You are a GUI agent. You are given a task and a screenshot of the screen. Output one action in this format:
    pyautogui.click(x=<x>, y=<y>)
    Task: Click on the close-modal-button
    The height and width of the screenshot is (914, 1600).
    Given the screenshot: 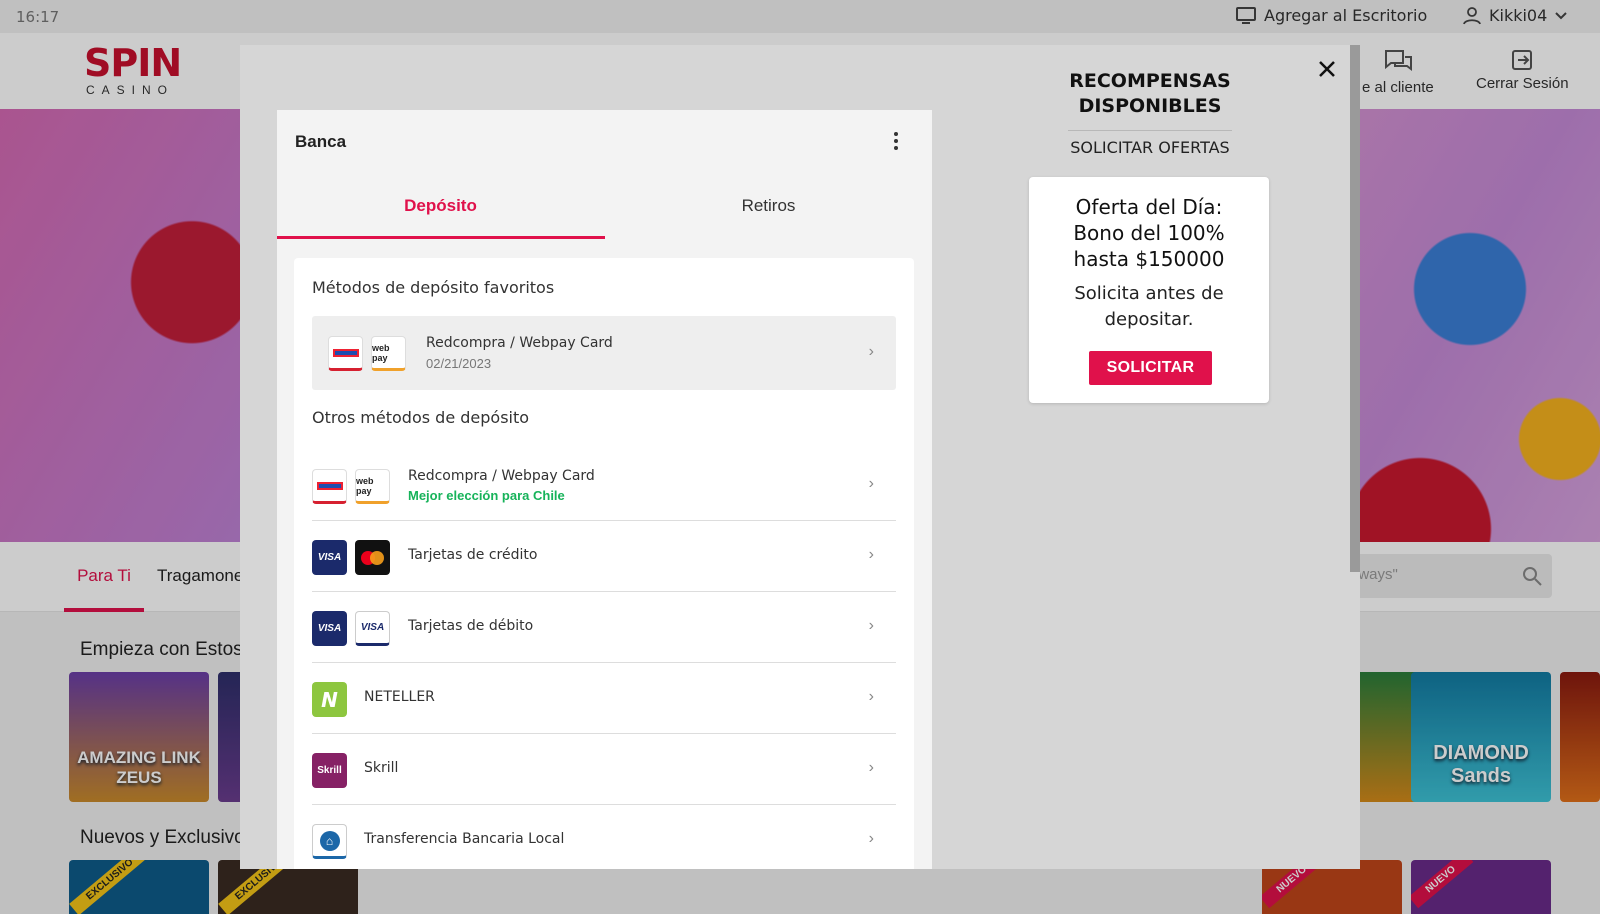 What is the action you would take?
    pyautogui.click(x=1327, y=69)
    